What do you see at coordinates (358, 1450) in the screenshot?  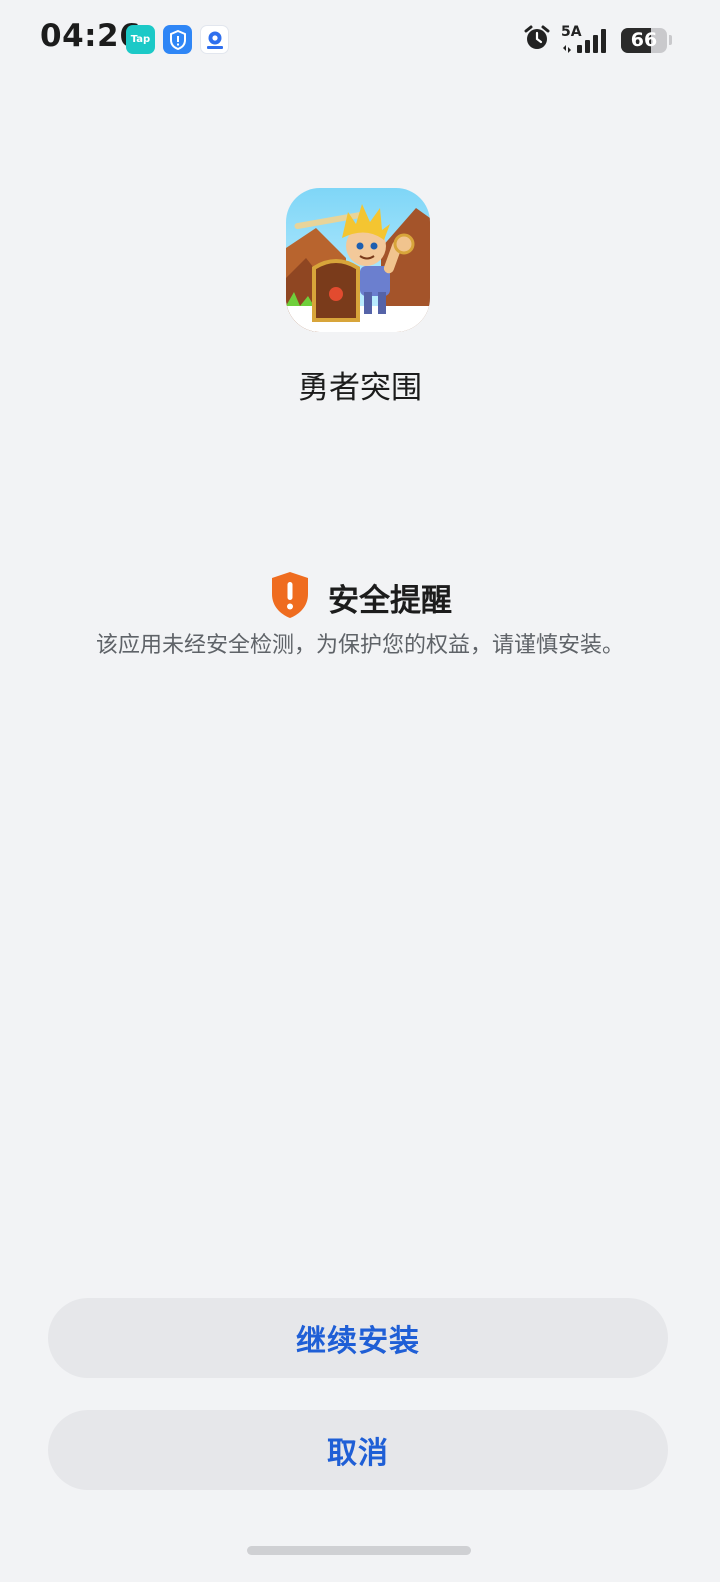 I see `cancel-button: 取消` at bounding box center [358, 1450].